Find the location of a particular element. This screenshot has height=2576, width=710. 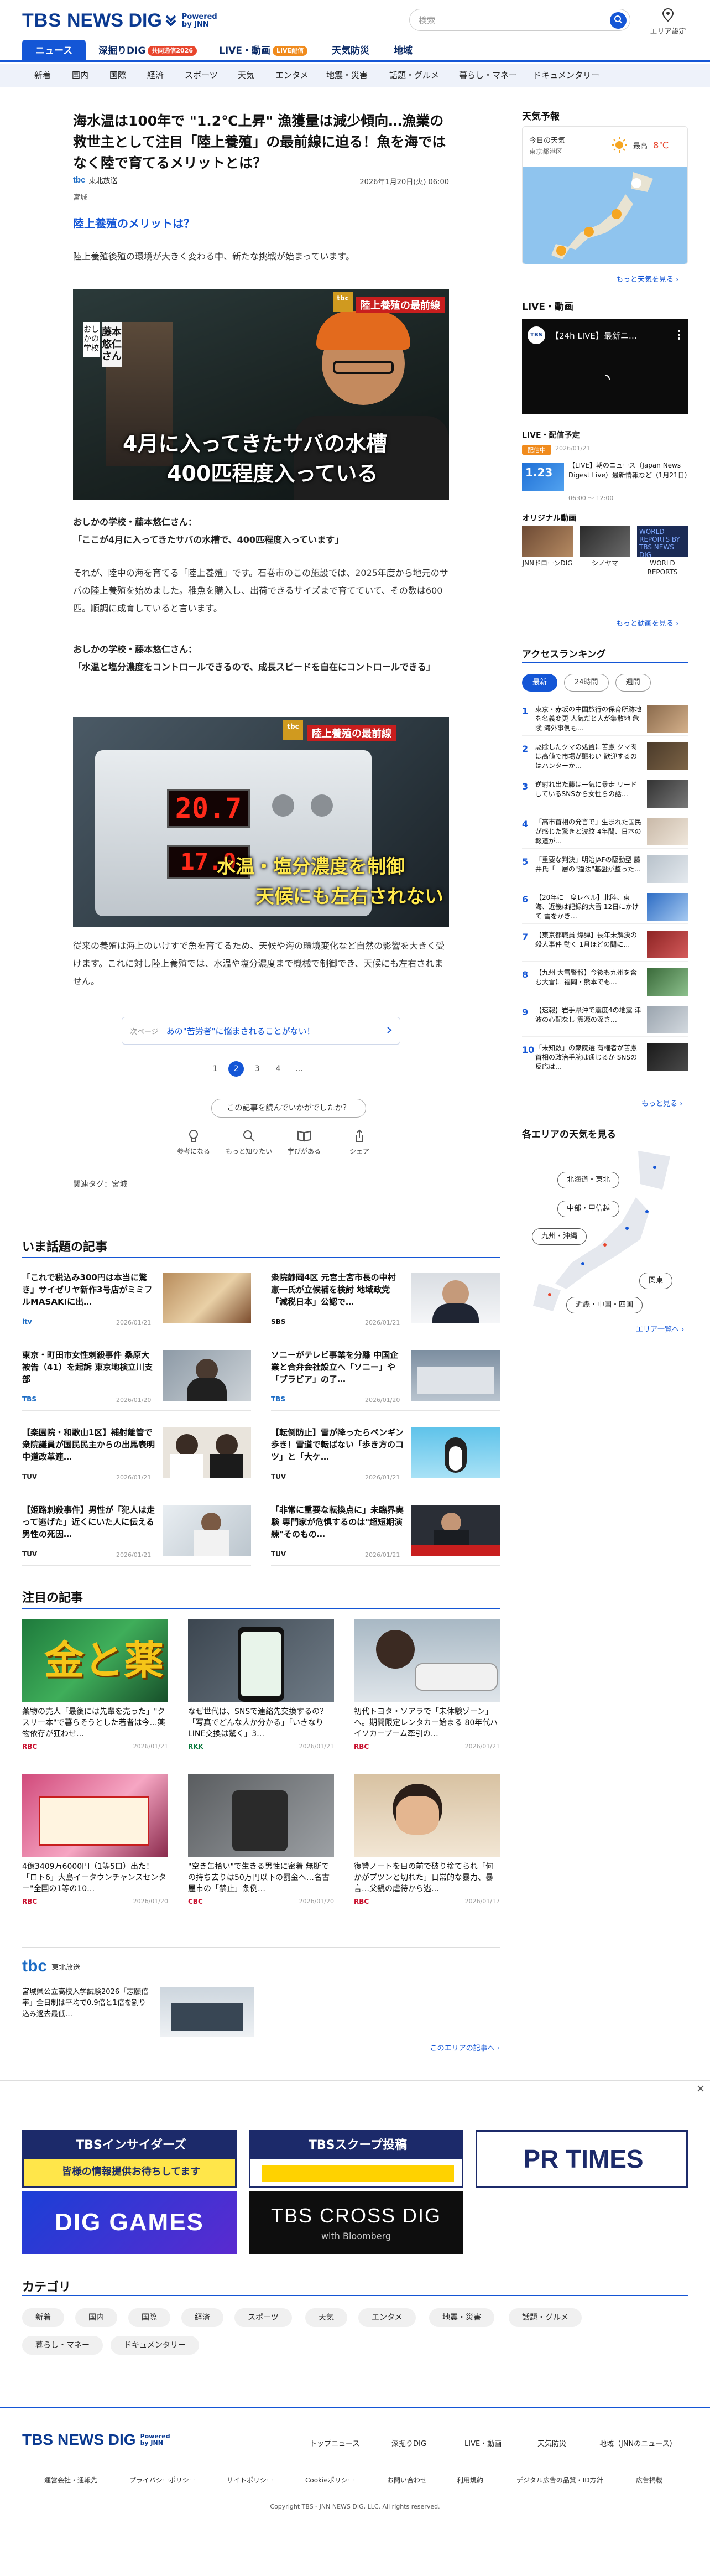

footer-site-policy: サイトポリシー is located at coordinates (250, 2480).